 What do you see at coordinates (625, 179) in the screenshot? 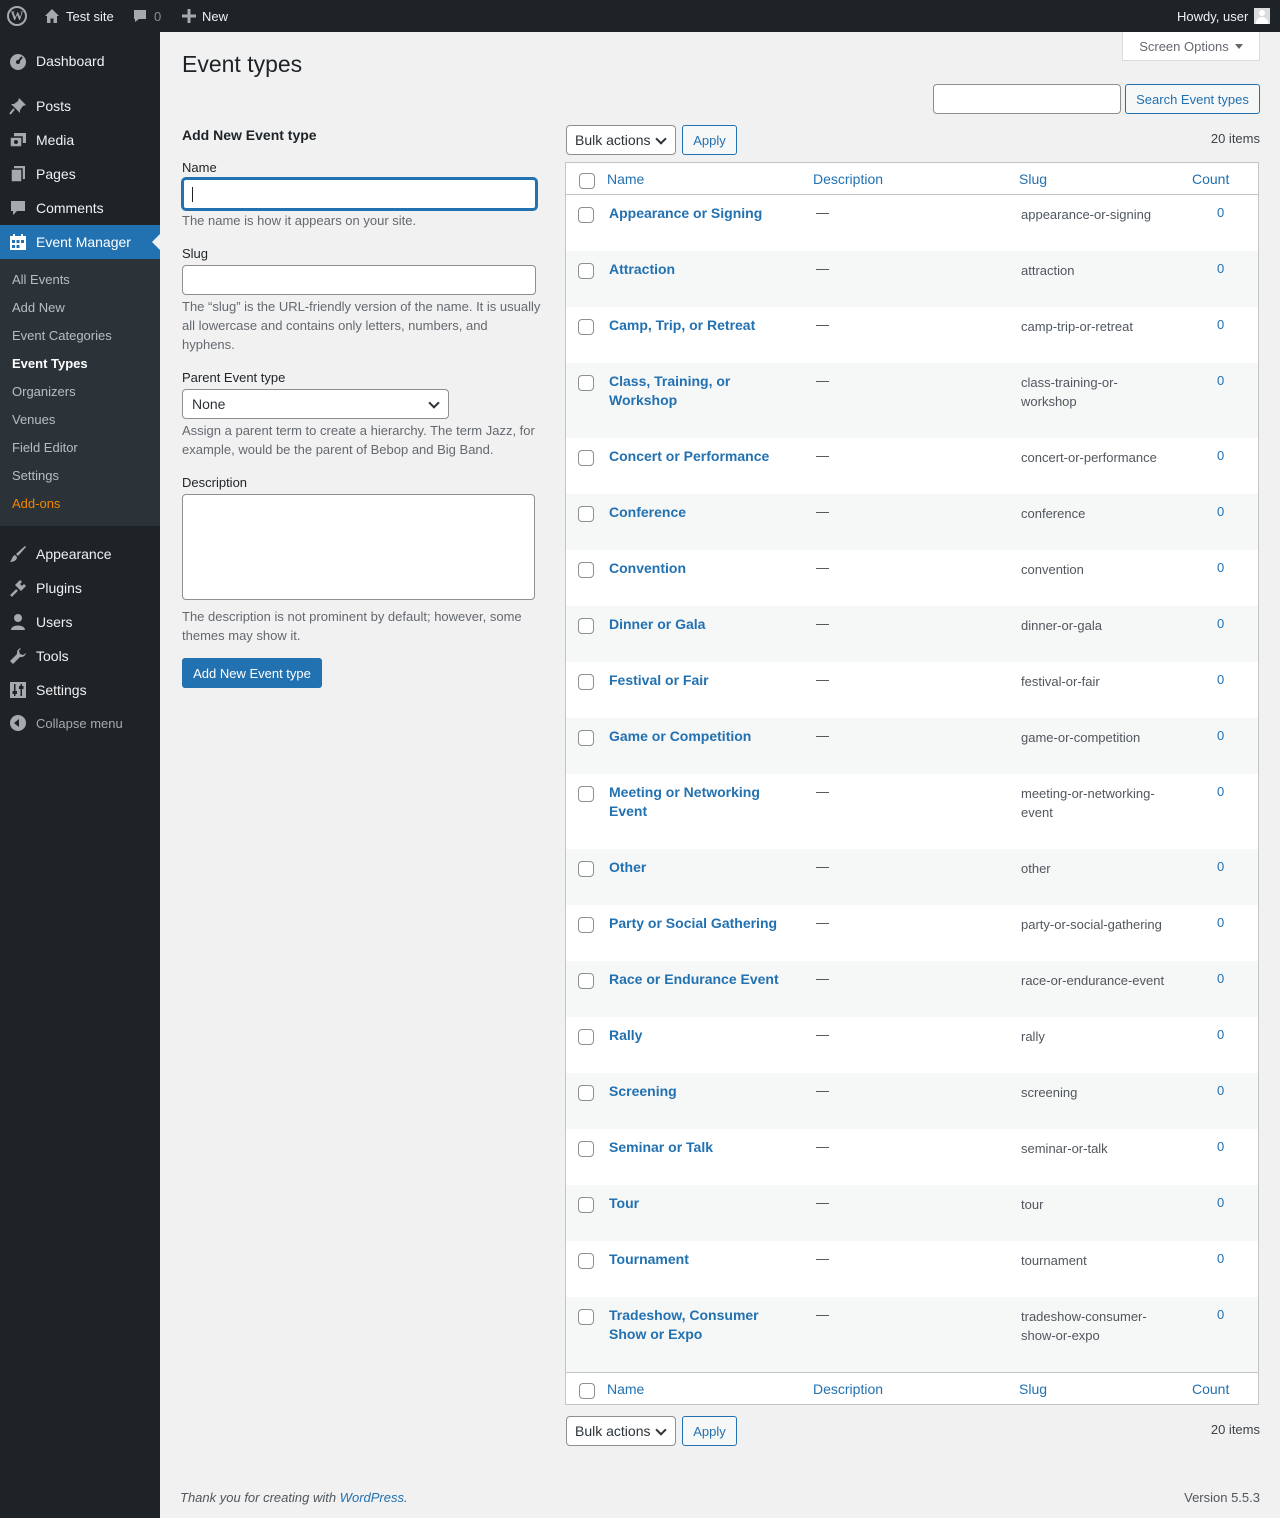
I see `column-name-header: Name` at bounding box center [625, 179].